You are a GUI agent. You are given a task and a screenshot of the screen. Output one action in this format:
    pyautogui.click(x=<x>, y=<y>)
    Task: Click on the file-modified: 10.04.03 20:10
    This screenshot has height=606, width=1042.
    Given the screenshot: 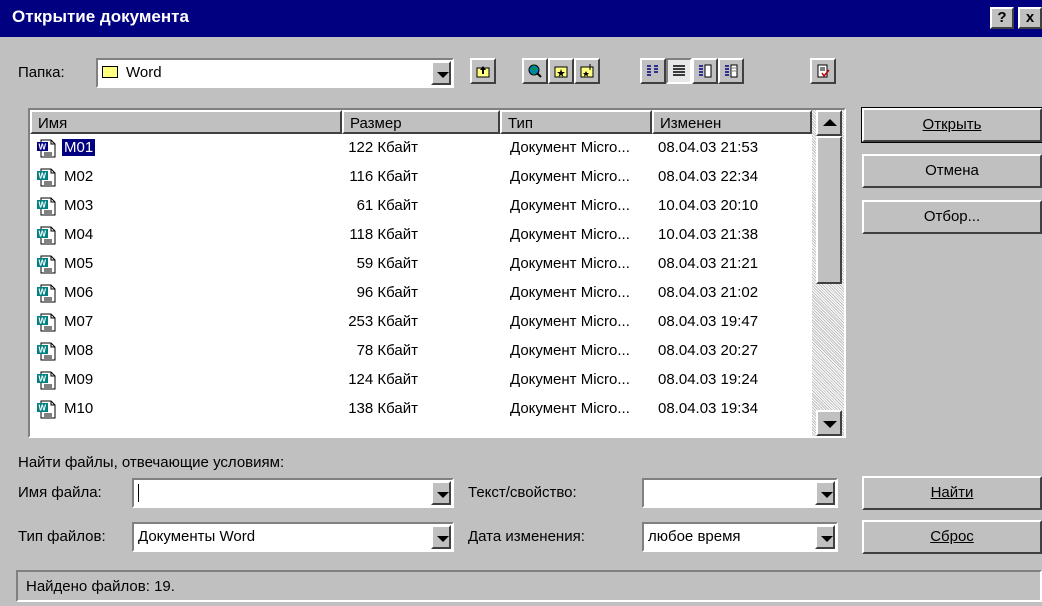 What is the action you would take?
    pyautogui.click(x=708, y=205)
    